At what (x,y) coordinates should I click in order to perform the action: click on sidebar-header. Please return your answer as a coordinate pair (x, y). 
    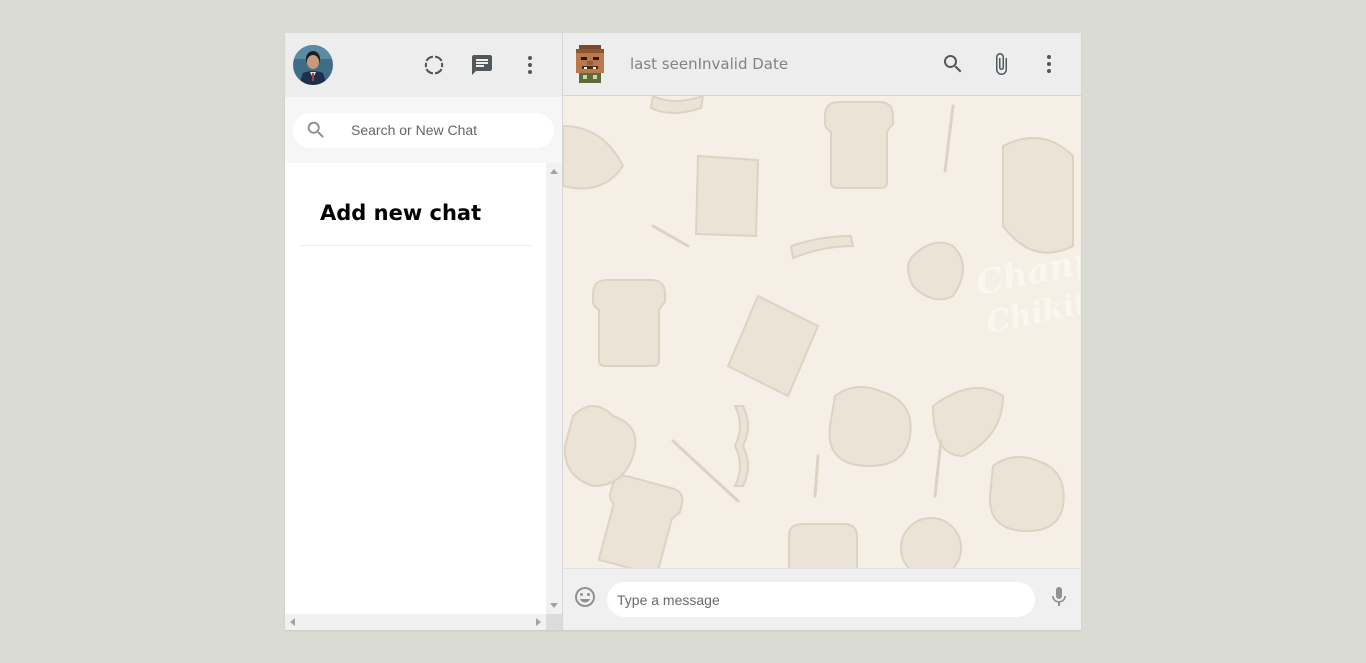
    Looking at the image, I should click on (423, 65).